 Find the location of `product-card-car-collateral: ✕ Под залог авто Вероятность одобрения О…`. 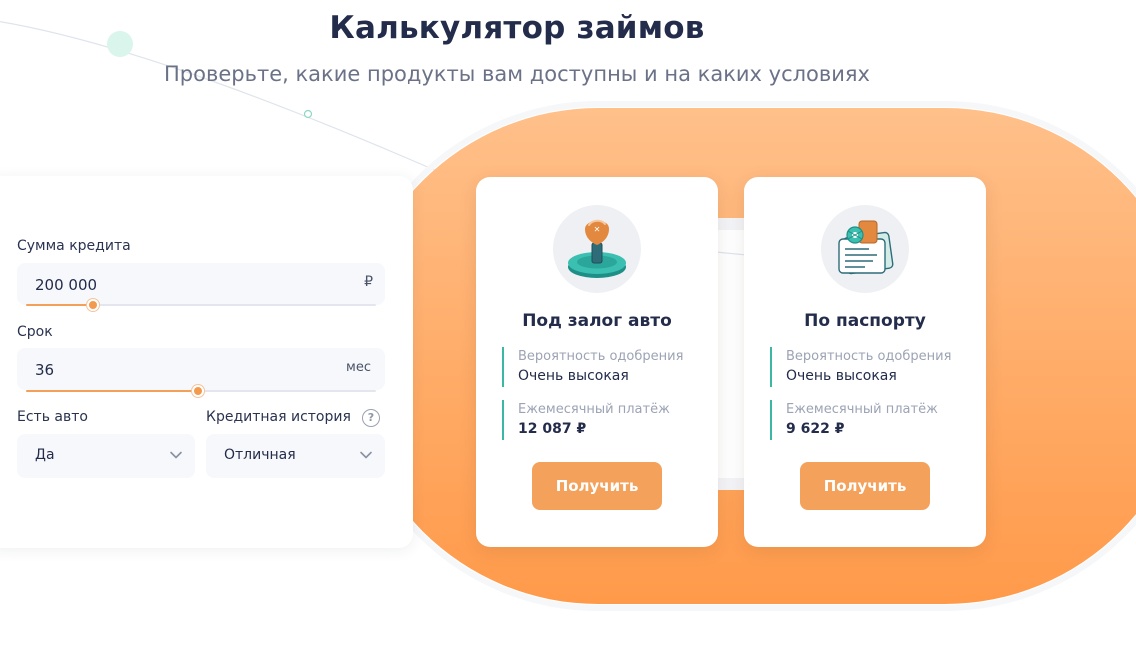

product-card-car-collateral: ✕ Под залог авто Вероятность одобрения О… is located at coordinates (597, 362).